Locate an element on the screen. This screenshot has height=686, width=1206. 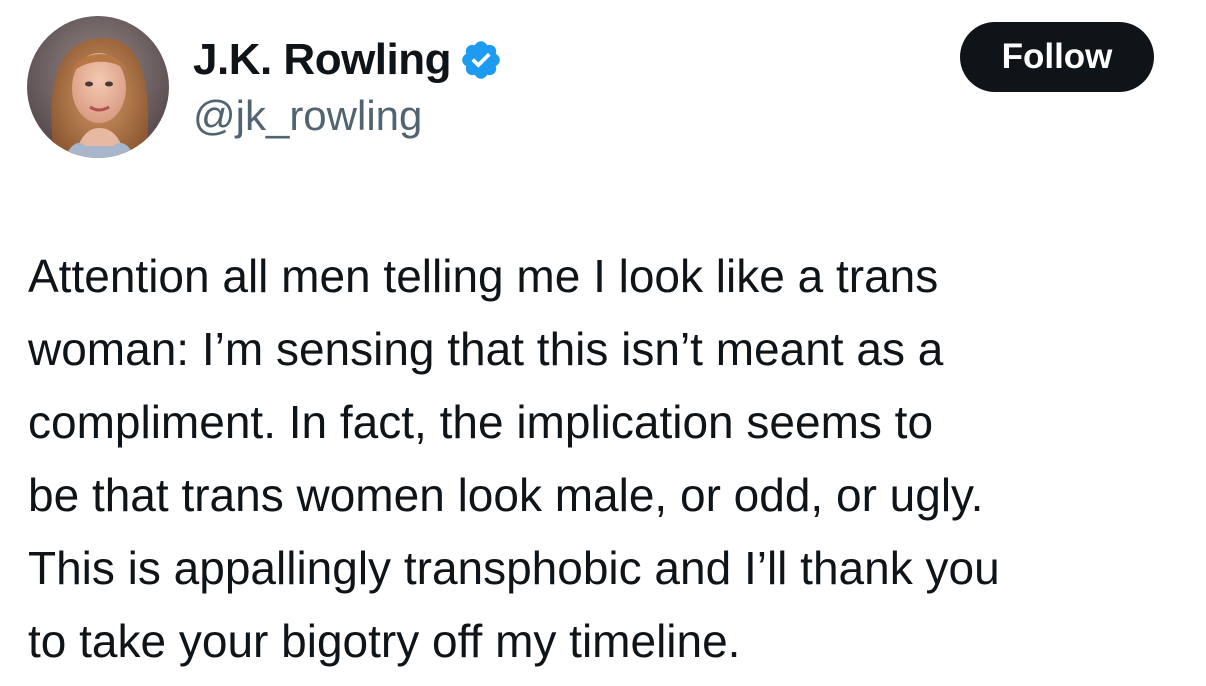
avatar-image is located at coordinates (98, 87).